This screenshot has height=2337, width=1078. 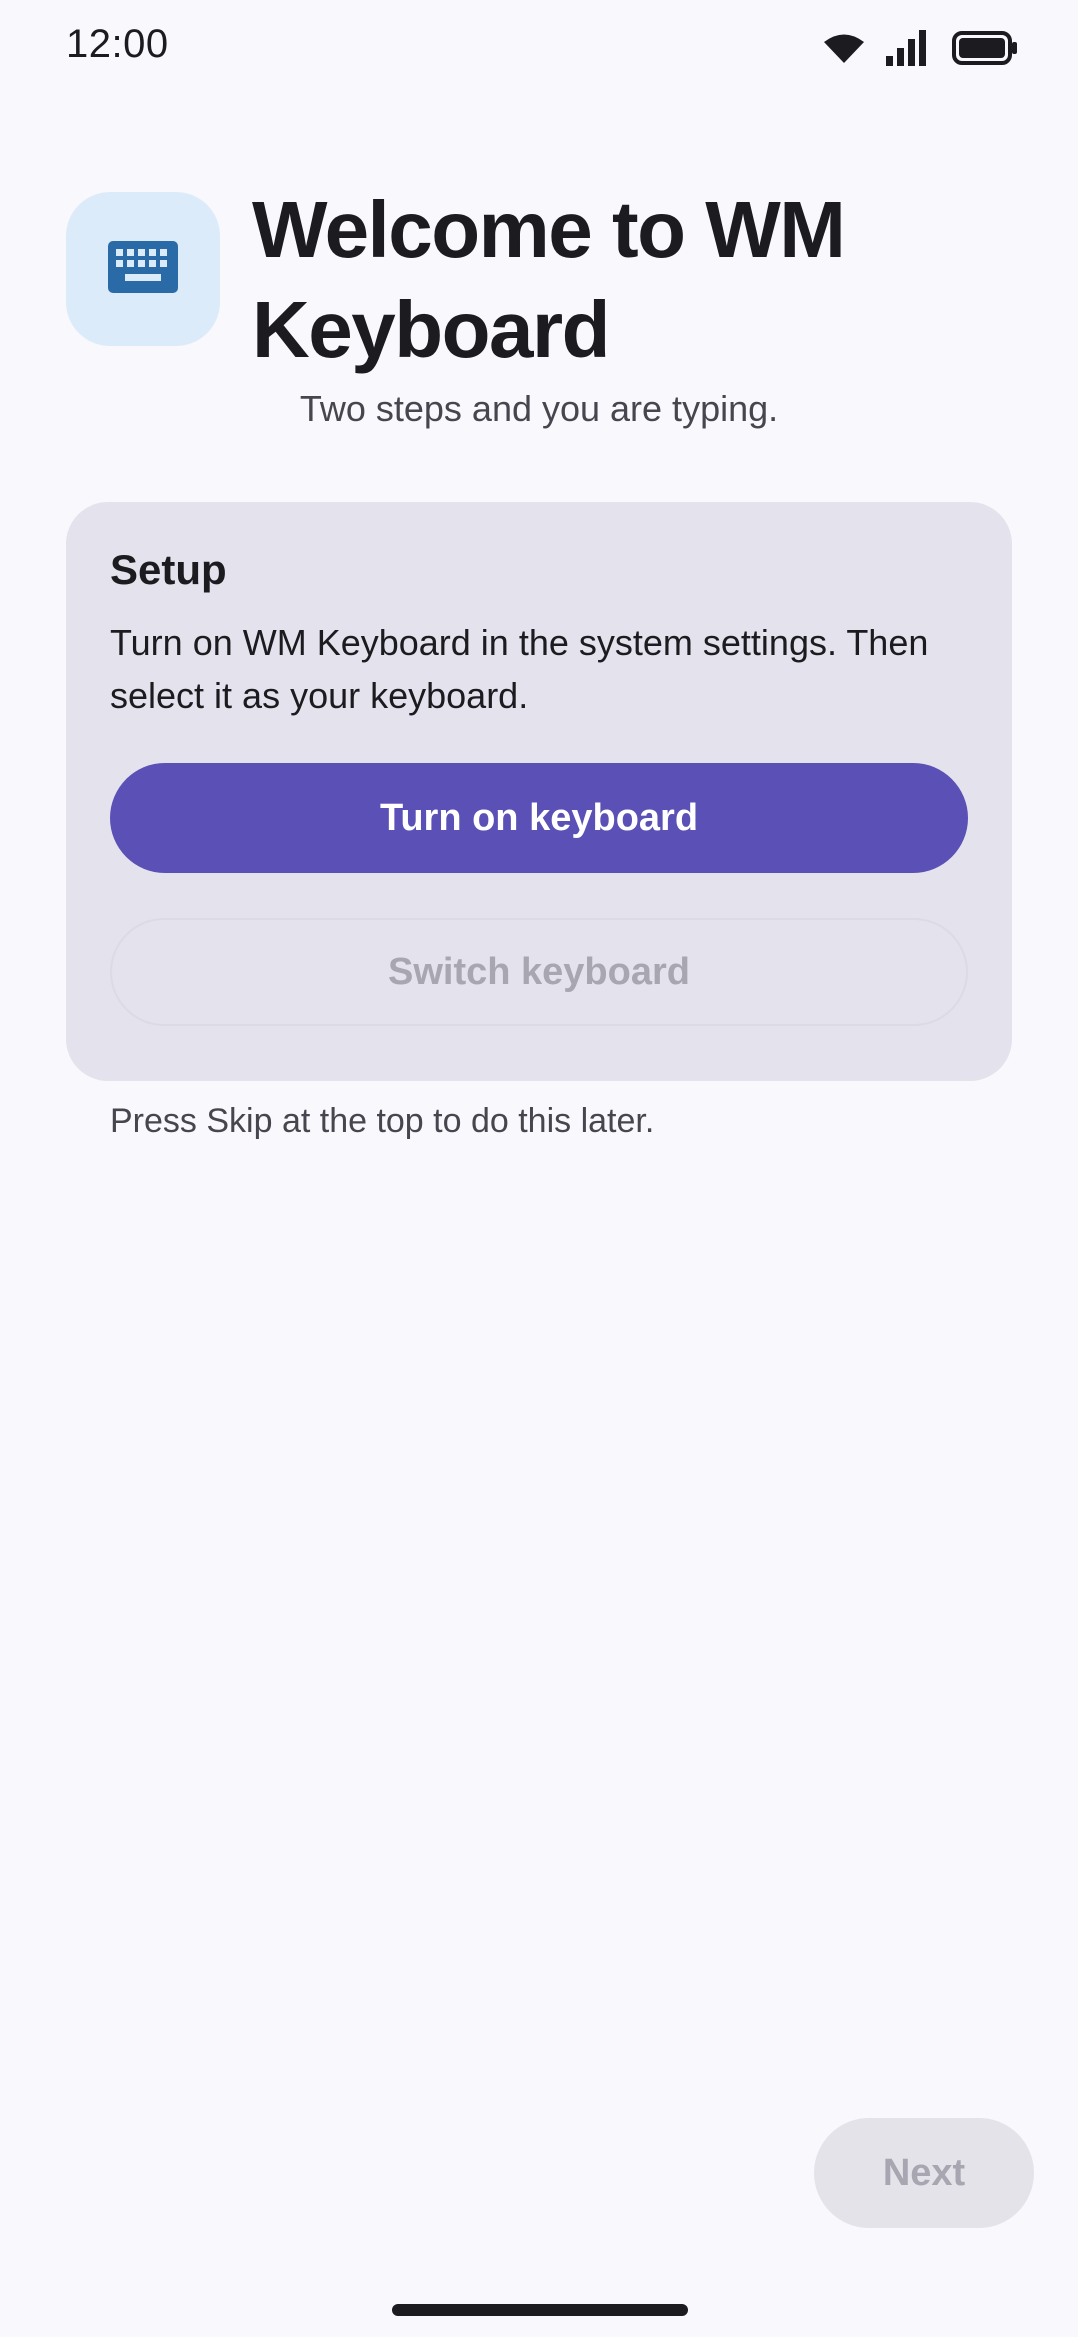 I want to click on app-icon-tile, so click(x=143, y=269).